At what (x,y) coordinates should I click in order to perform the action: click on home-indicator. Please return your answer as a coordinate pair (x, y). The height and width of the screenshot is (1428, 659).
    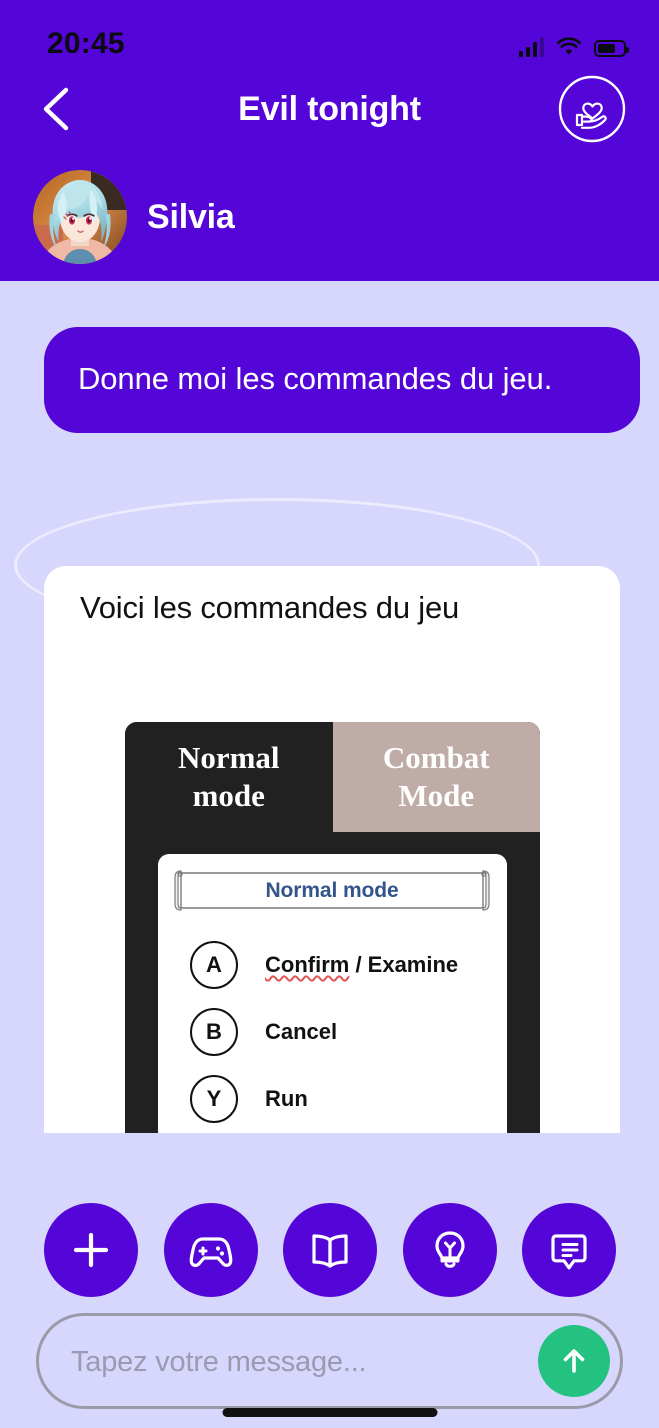
    Looking at the image, I should click on (329, 1412).